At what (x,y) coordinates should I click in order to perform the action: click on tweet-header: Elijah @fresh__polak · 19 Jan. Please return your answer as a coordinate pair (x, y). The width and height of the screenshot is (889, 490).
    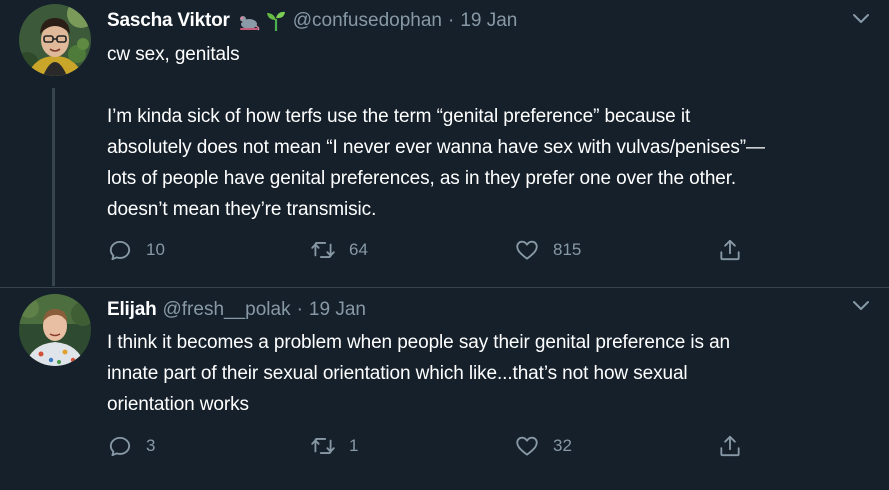
    Looking at the image, I should click on (236, 310).